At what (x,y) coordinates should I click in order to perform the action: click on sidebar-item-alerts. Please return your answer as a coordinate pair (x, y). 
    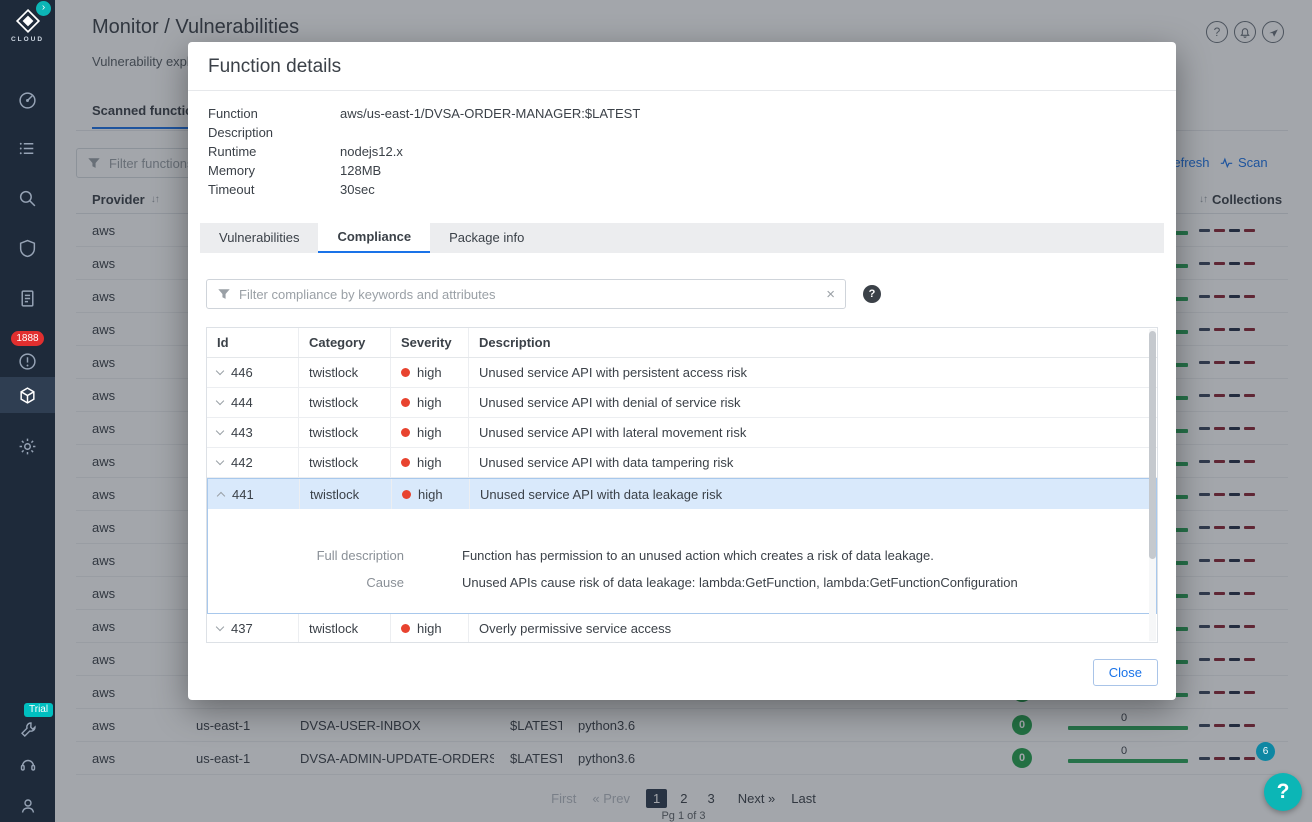
    Looking at the image, I should click on (27, 361).